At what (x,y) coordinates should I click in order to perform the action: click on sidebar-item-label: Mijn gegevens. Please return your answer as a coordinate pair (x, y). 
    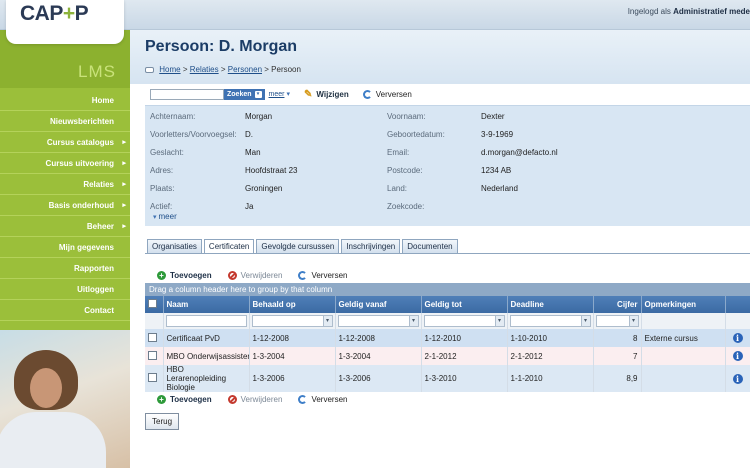
    Looking at the image, I should click on (86, 247).